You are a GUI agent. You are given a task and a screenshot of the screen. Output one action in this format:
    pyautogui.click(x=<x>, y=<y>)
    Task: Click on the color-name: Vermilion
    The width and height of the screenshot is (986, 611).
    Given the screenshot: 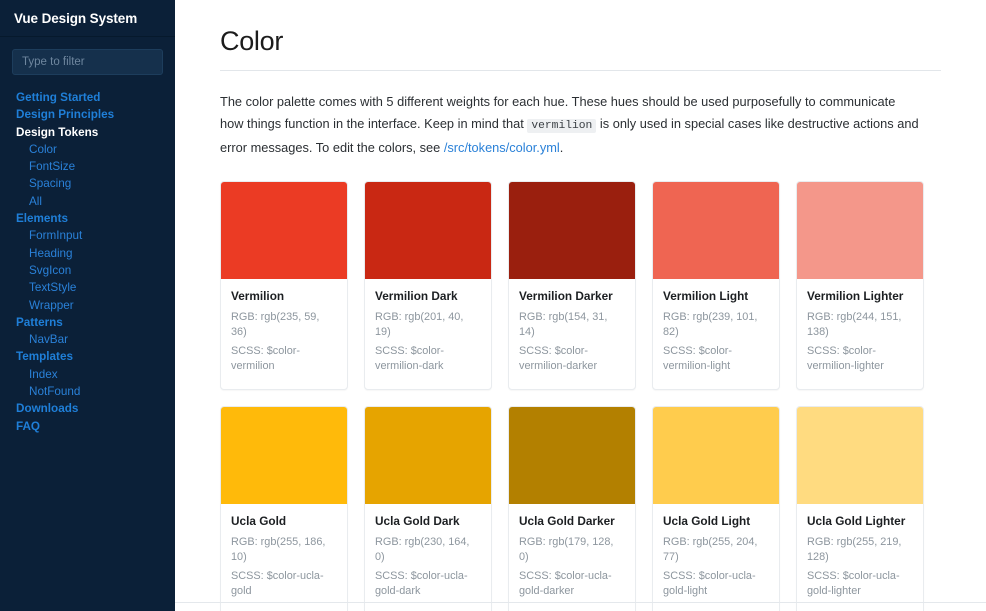 What is the action you would take?
    pyautogui.click(x=258, y=295)
    